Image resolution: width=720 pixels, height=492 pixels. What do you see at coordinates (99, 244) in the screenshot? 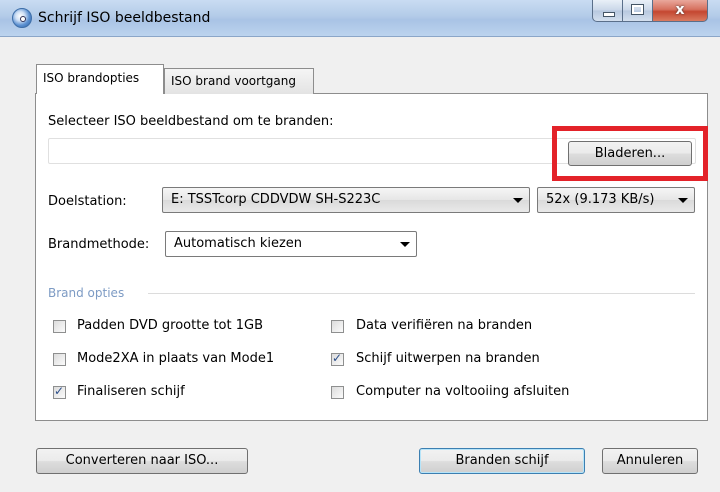
I see `burn-method-label: Brandmethode:` at bounding box center [99, 244].